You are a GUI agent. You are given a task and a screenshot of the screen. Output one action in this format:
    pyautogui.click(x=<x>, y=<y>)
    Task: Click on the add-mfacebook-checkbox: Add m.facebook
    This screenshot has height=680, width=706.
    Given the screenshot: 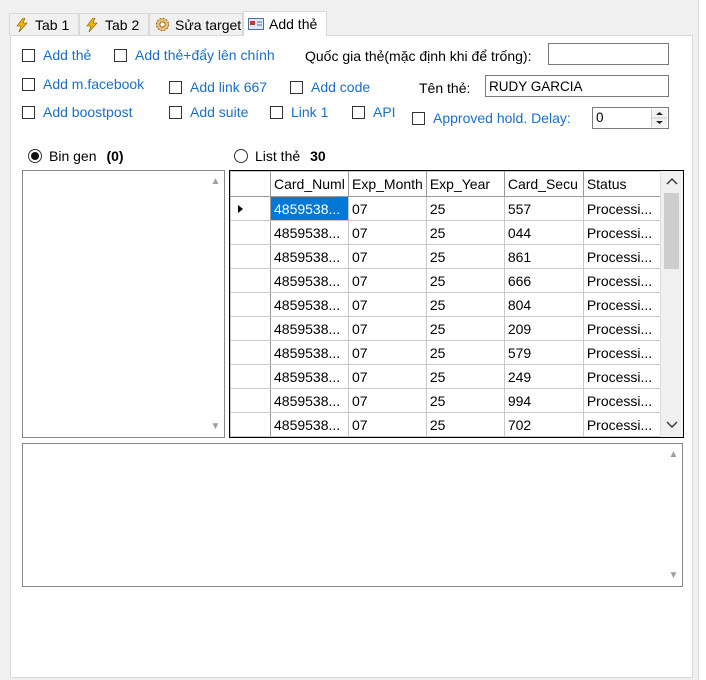 What is the action you would take?
    pyautogui.click(x=83, y=84)
    